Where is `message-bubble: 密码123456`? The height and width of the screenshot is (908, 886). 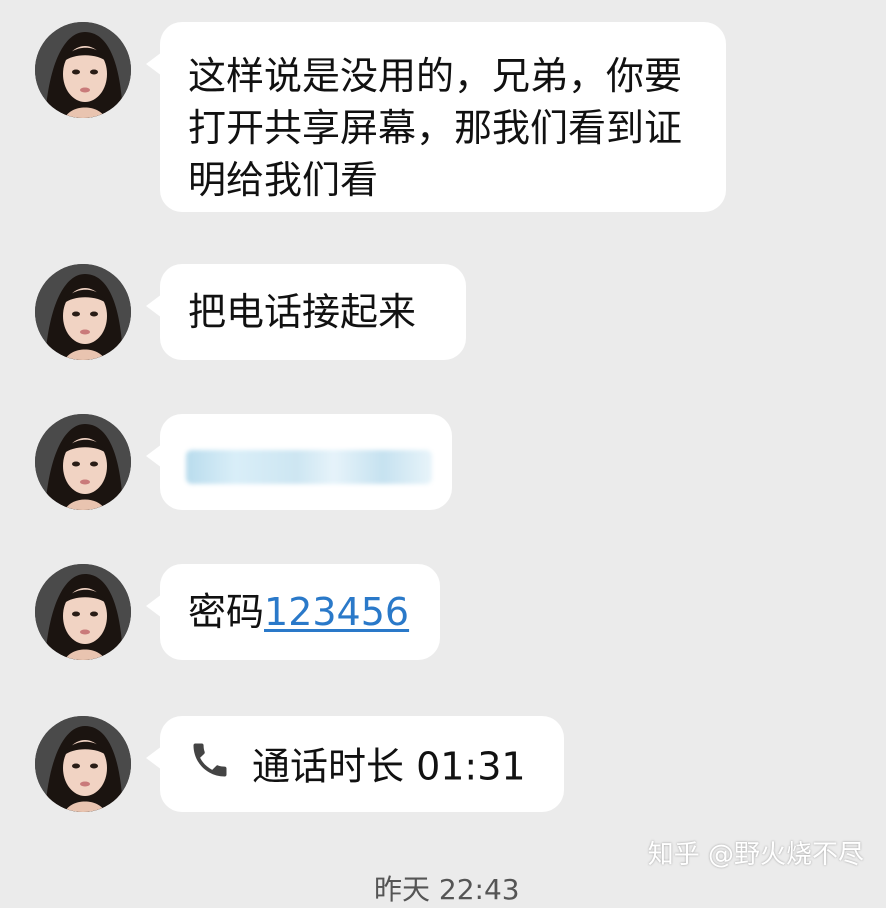 message-bubble: 密码123456 is located at coordinates (293, 612).